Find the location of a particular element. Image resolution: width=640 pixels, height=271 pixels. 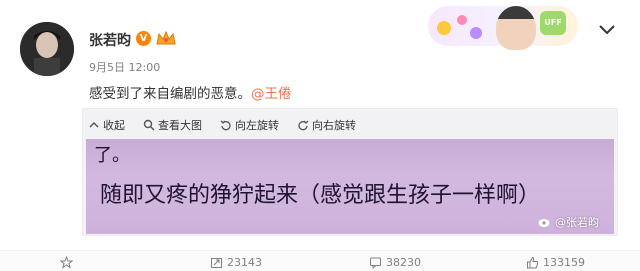

repost-count: 23143 is located at coordinates (244, 262).